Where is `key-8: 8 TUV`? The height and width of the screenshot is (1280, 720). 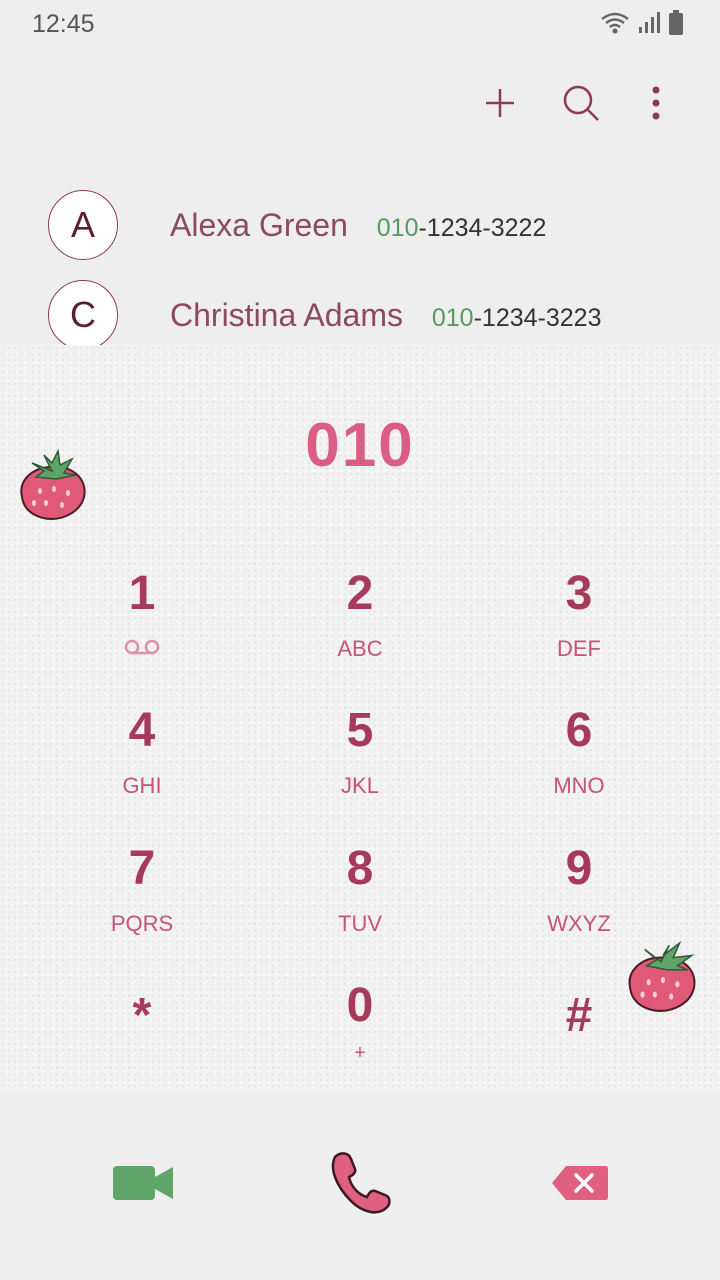
key-8: 8 TUV is located at coordinates (360, 893).